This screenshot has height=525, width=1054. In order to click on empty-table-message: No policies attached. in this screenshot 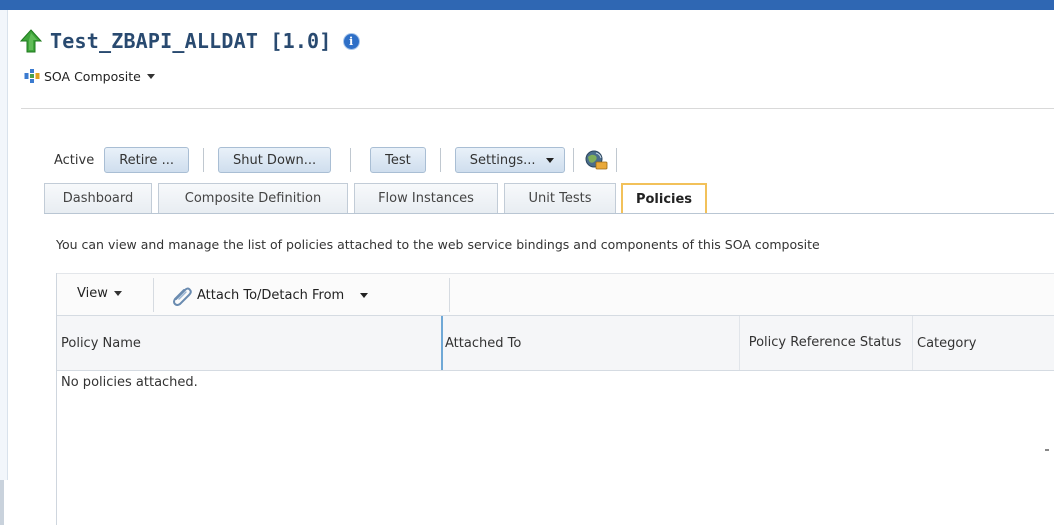, I will do `click(129, 382)`.